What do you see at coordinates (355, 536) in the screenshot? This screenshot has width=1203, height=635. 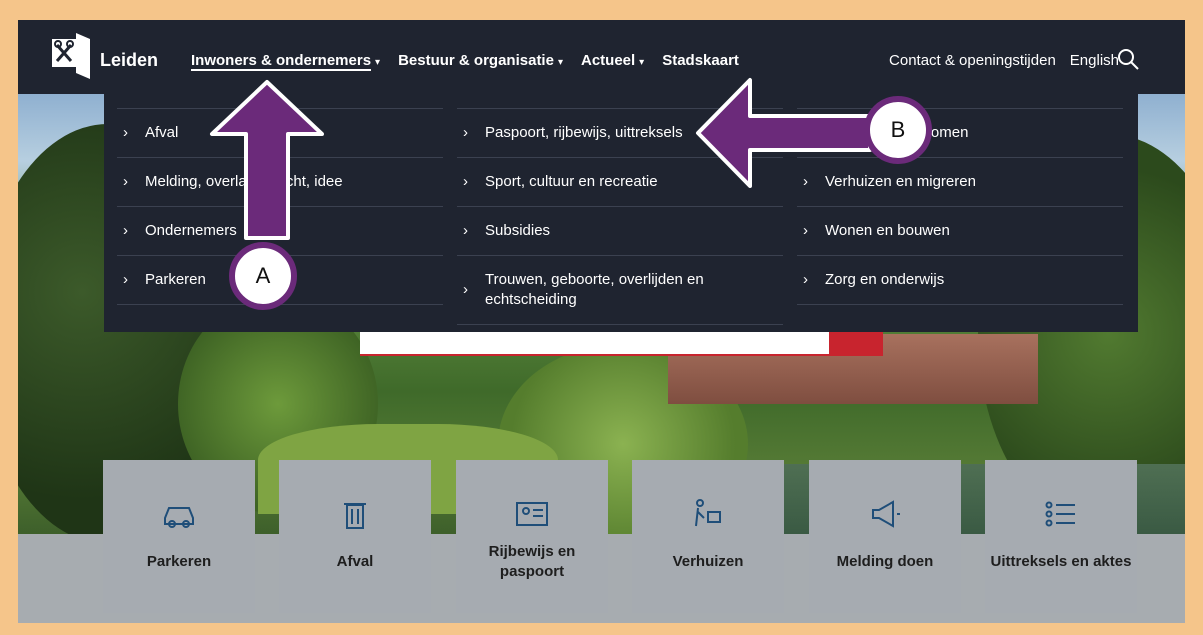 I see `tile-afval: Afval` at bounding box center [355, 536].